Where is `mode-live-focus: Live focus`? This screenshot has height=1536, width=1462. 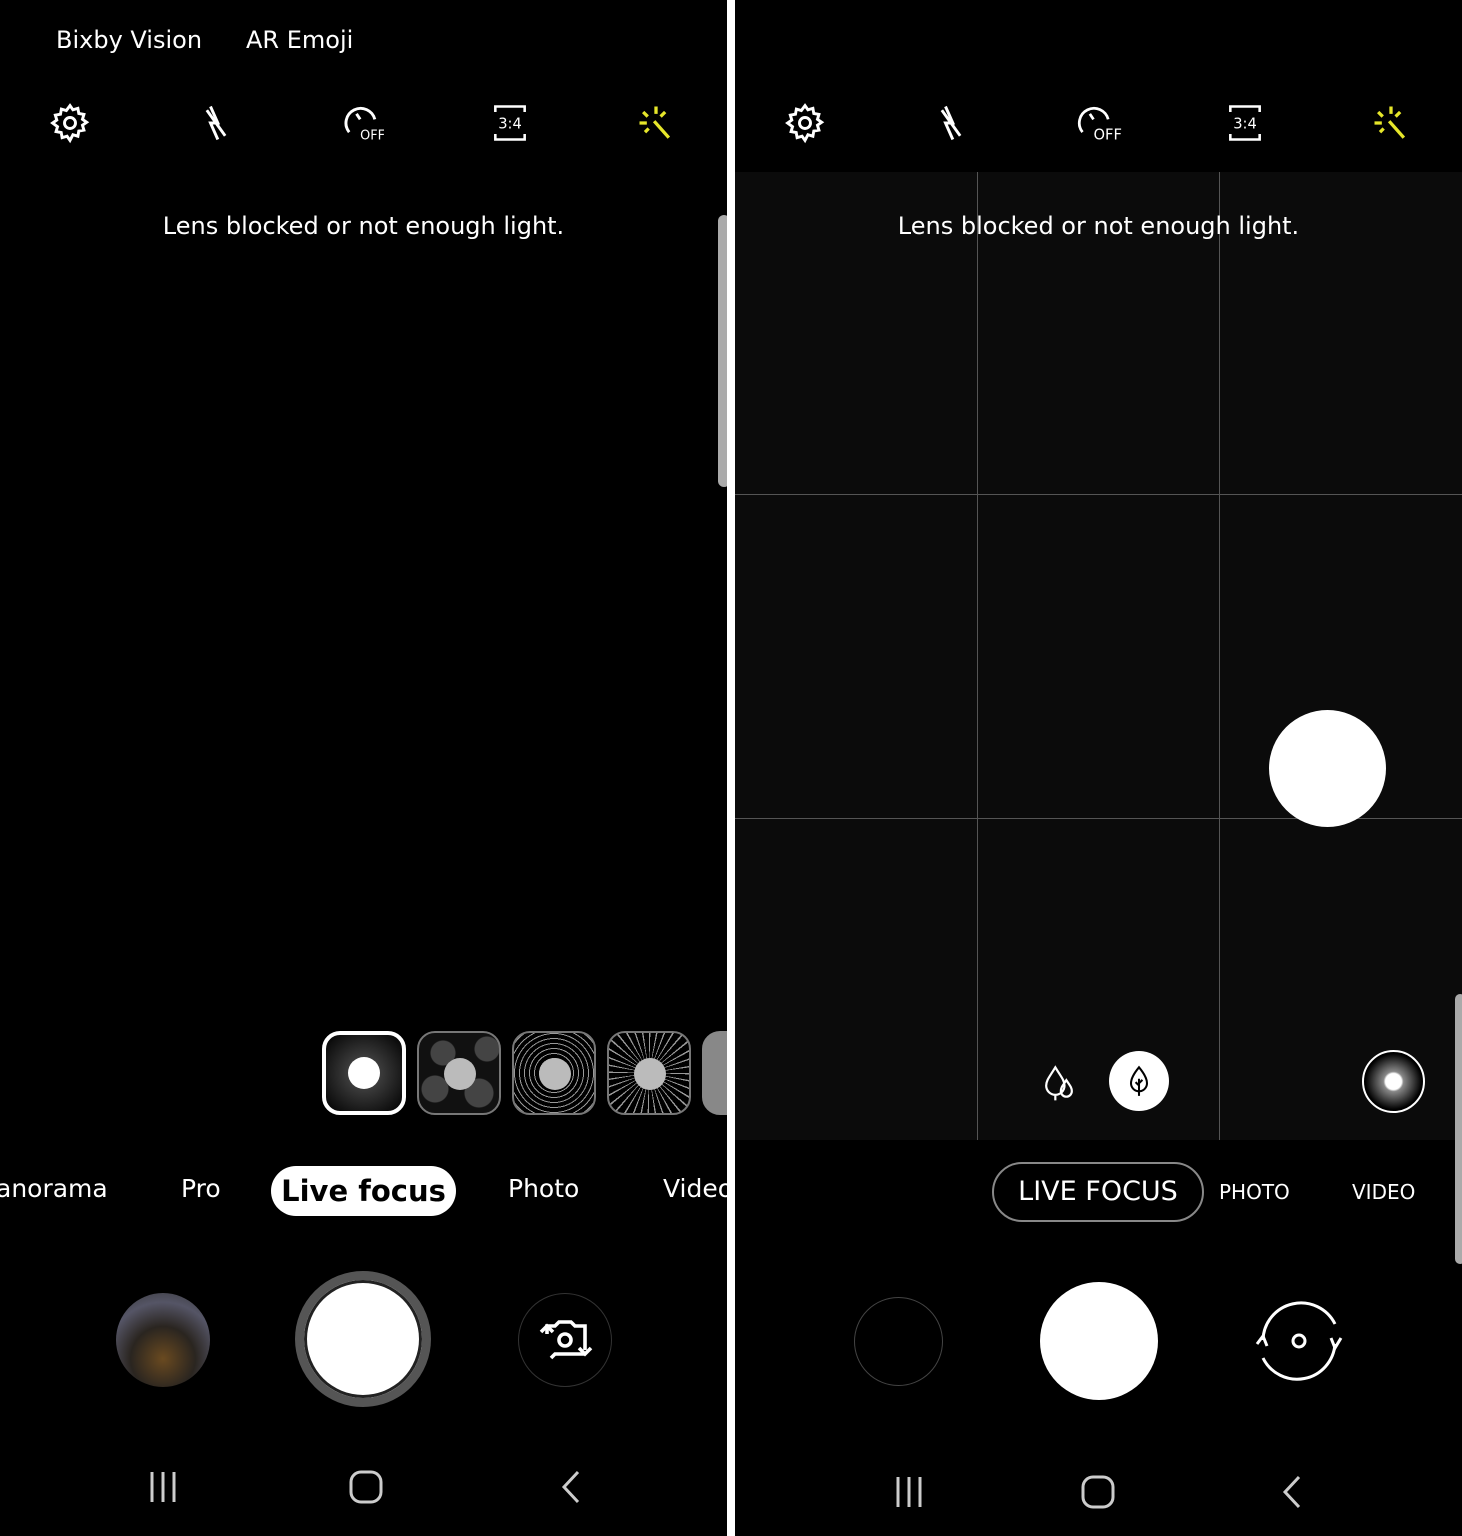
mode-live-focus: Live focus is located at coordinates (363, 1191).